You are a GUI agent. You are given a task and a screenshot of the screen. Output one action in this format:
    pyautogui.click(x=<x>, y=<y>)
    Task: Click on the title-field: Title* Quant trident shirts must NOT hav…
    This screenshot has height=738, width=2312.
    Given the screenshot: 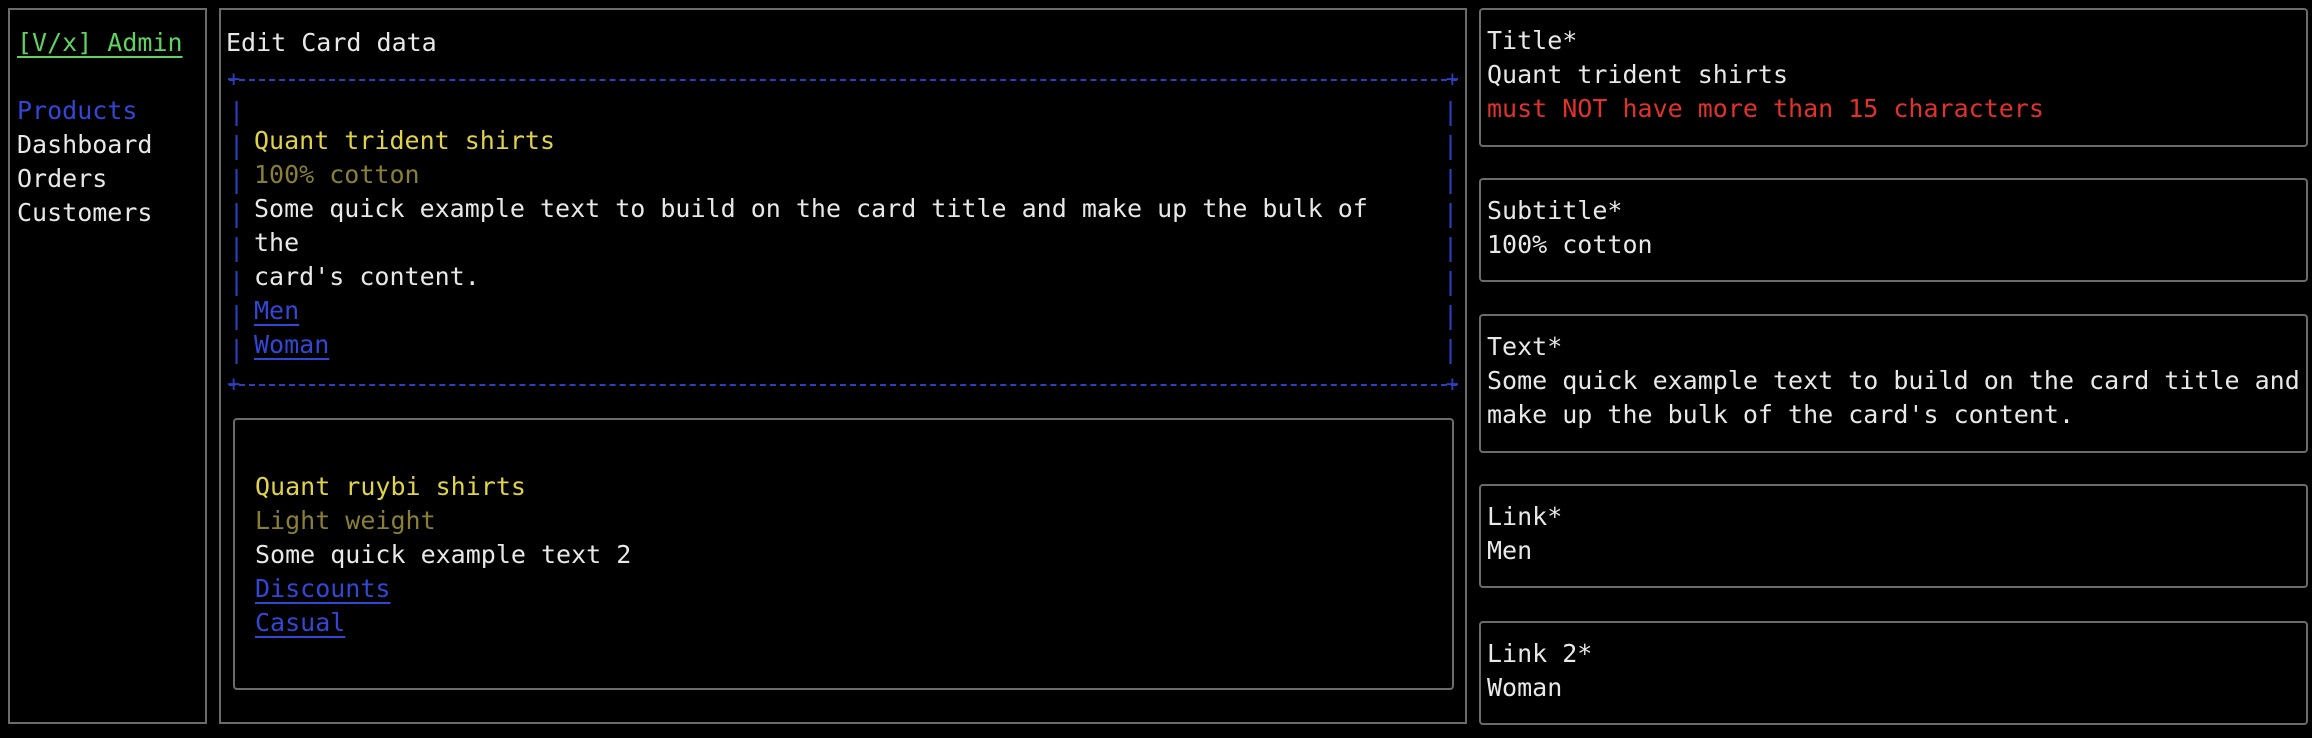 What is the action you would take?
    pyautogui.click(x=1893, y=77)
    